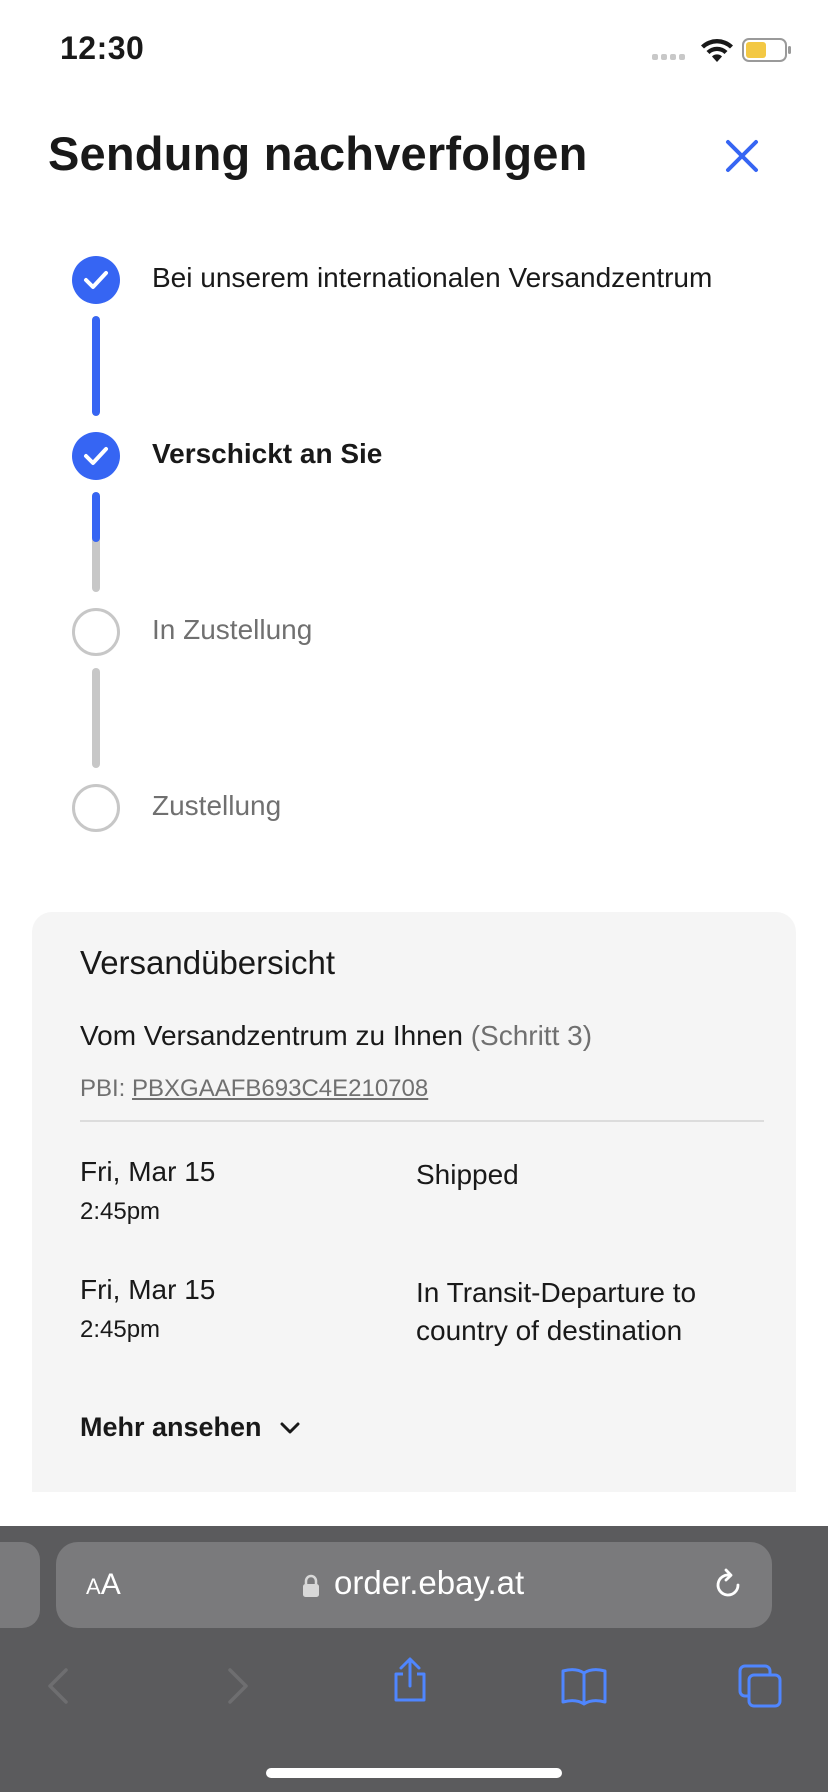 The image size is (828, 1792). I want to click on reload-icon, so click(728, 1585).